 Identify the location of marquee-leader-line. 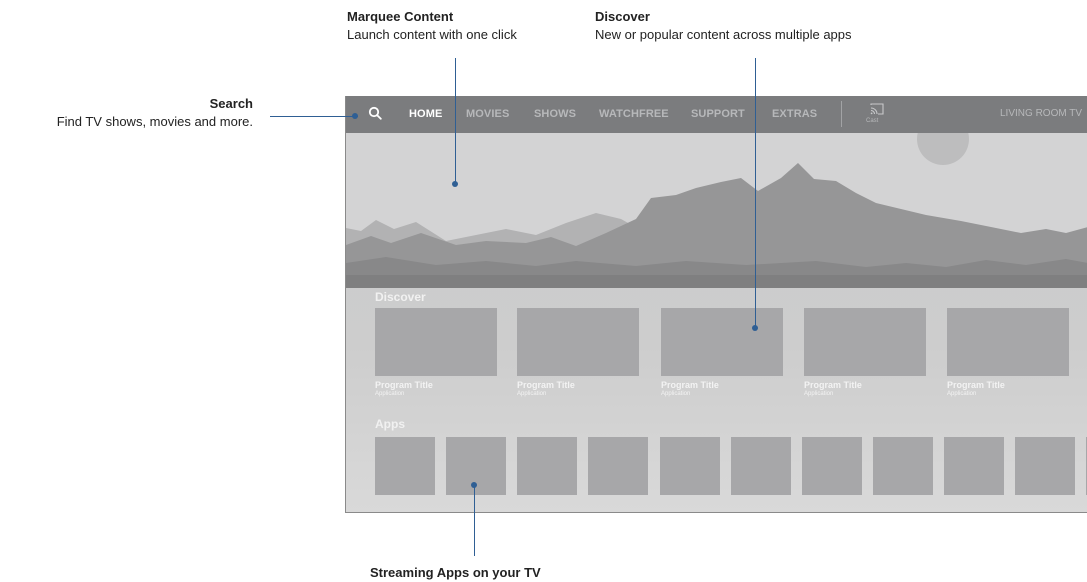
(455, 121).